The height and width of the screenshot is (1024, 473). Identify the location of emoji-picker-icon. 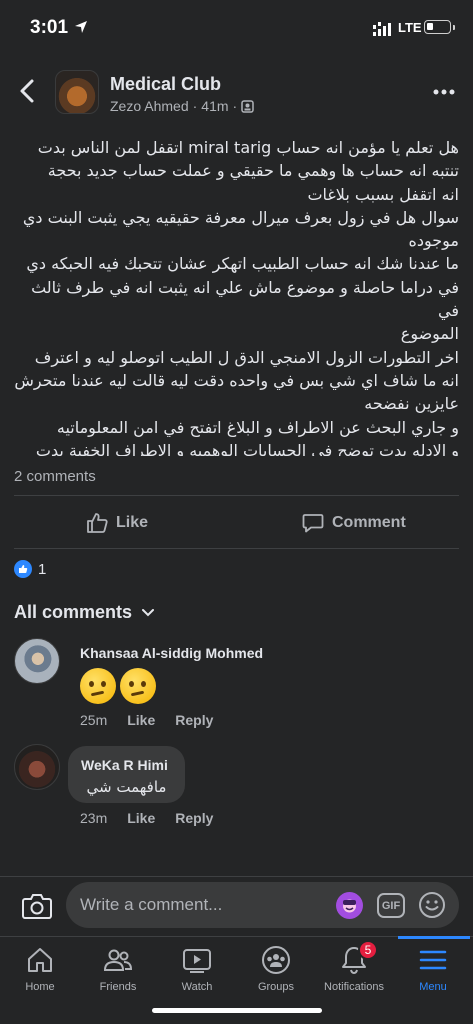
(432, 905).